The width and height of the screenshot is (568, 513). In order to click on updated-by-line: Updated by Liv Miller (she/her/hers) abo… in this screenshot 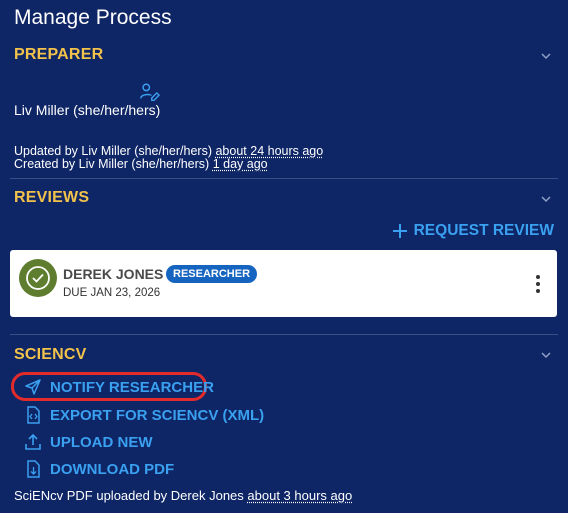, I will do `click(168, 151)`.